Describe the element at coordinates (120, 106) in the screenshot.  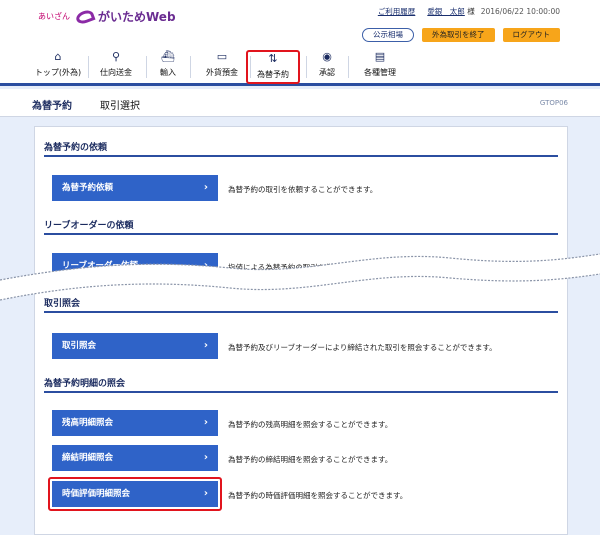
I see `page-subtitle: 取引選択` at that location.